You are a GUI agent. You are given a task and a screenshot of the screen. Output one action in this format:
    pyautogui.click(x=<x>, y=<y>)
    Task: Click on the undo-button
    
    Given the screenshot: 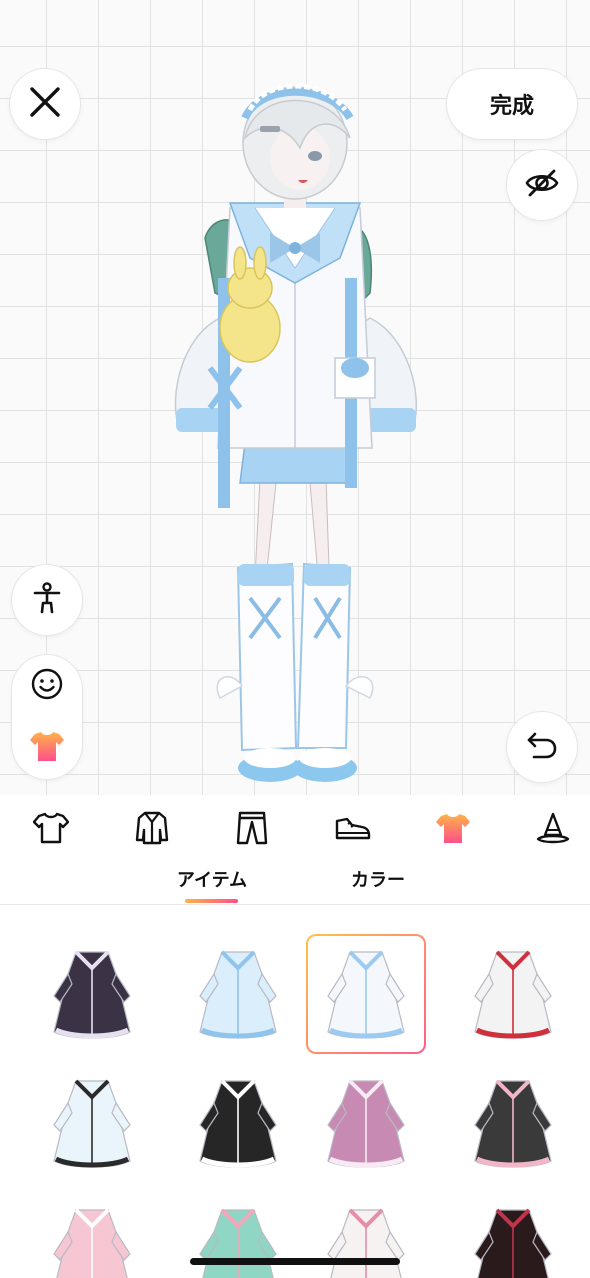 What is the action you would take?
    pyautogui.click(x=542, y=747)
    